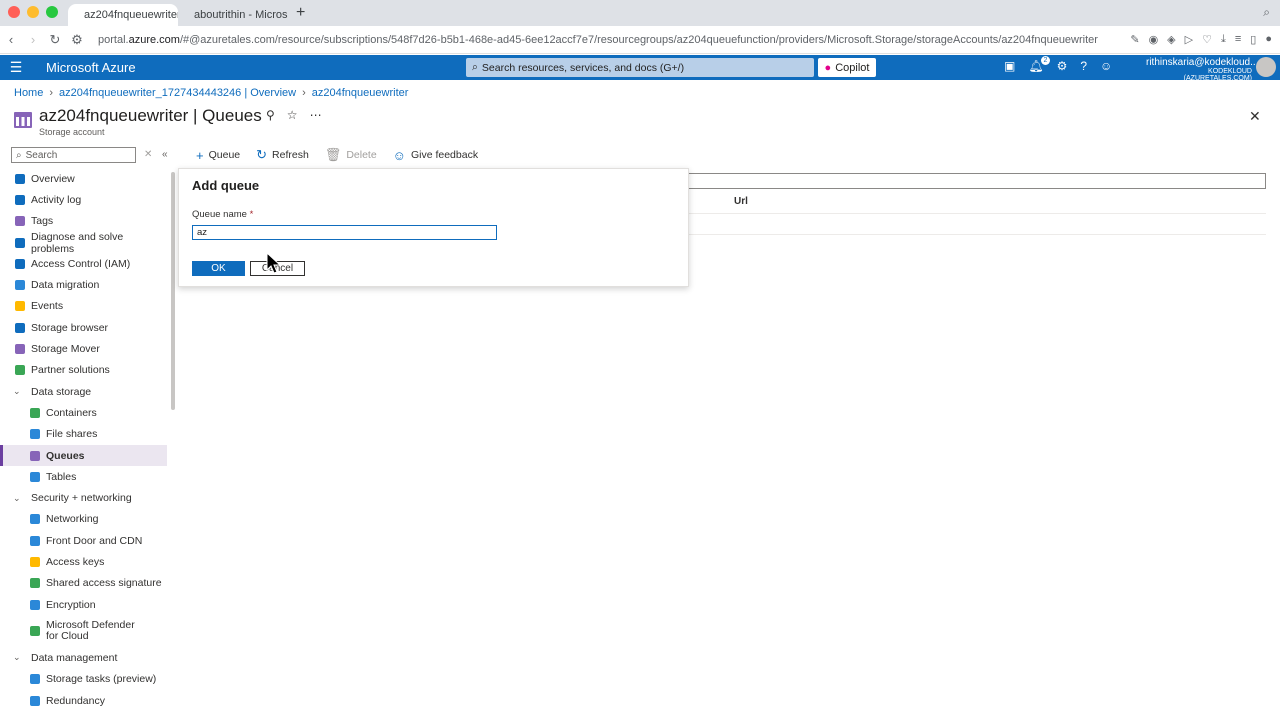 Image resolution: width=1280 pixels, height=720 pixels. Describe the element at coordinates (83, 199) in the screenshot. I see `sidebar-item-activity-log: Activity log` at that location.